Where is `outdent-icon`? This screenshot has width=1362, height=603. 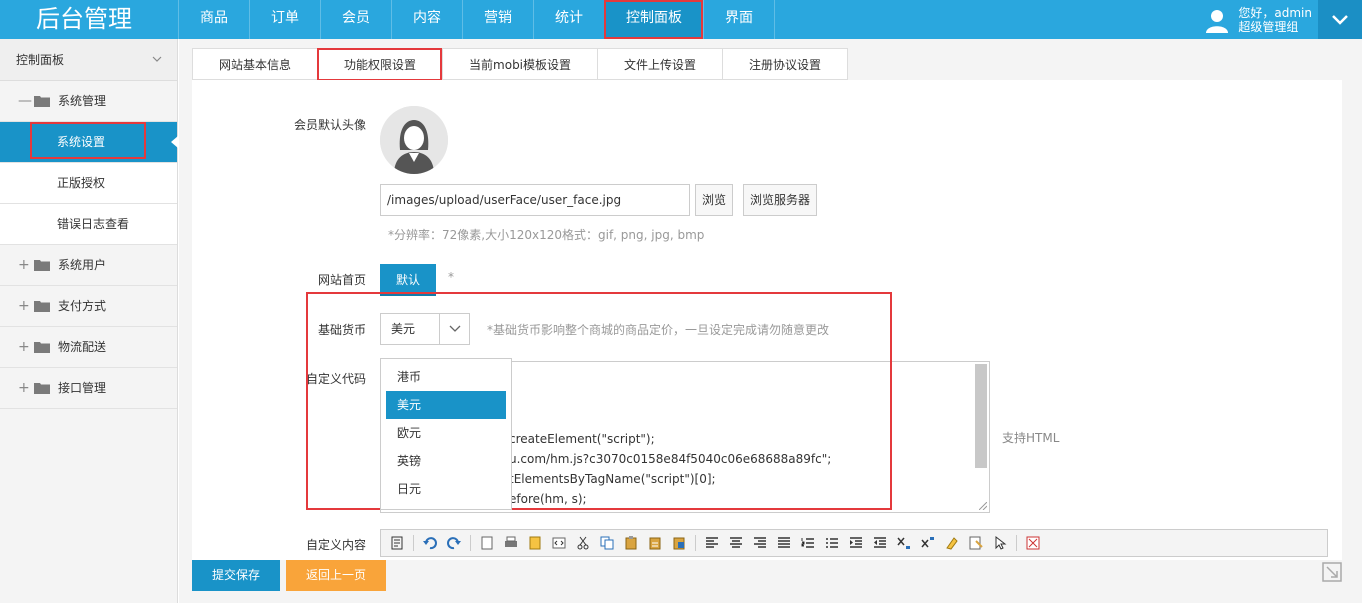 outdent-icon is located at coordinates (880, 543).